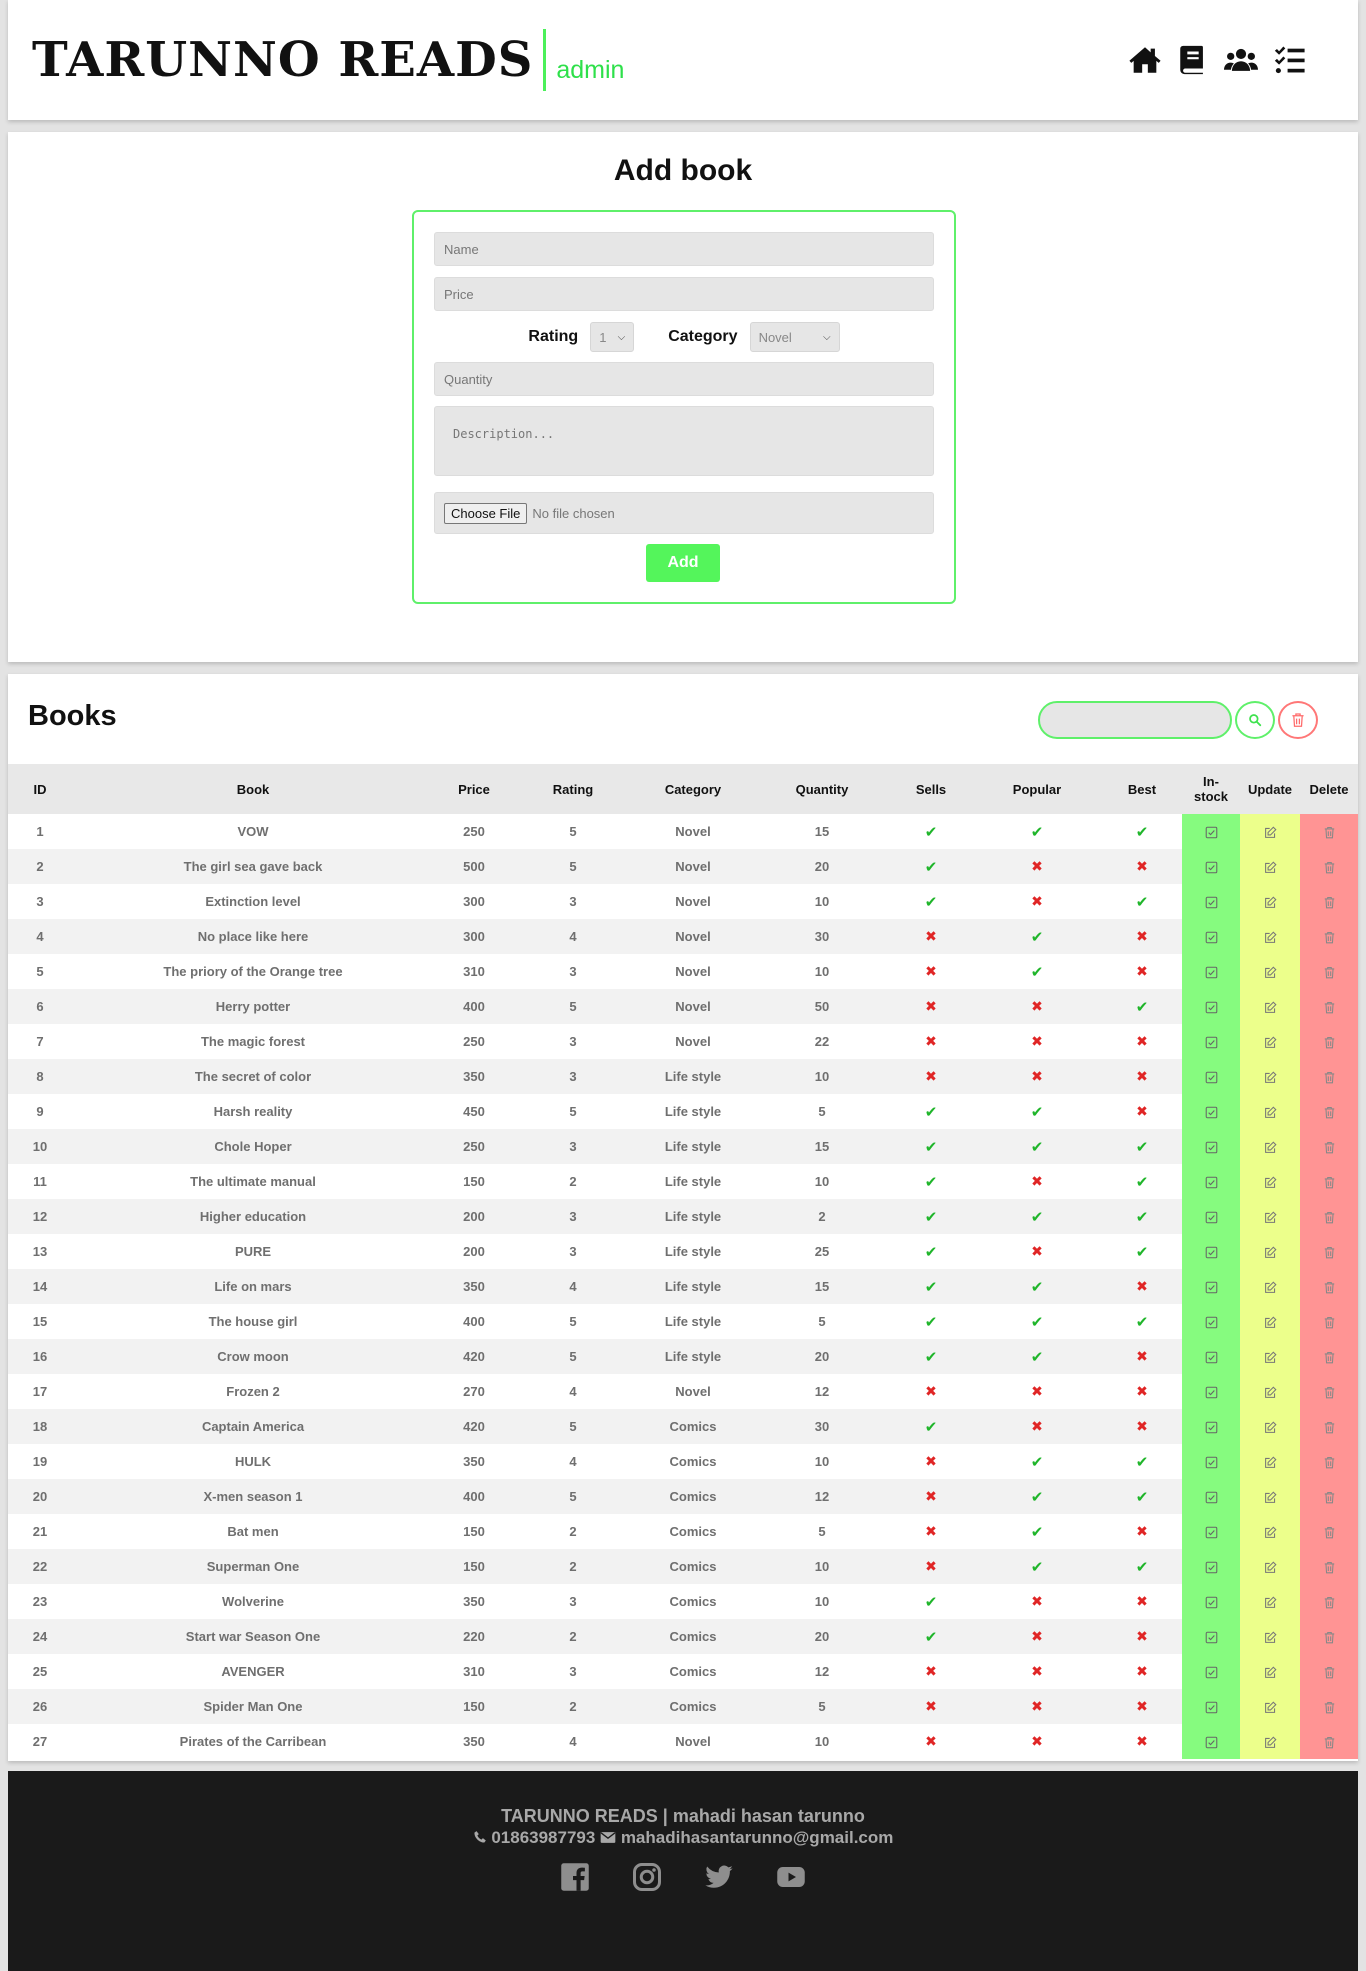 The image size is (1366, 1971). What do you see at coordinates (1298, 720) in the screenshot?
I see `delete-all-button` at bounding box center [1298, 720].